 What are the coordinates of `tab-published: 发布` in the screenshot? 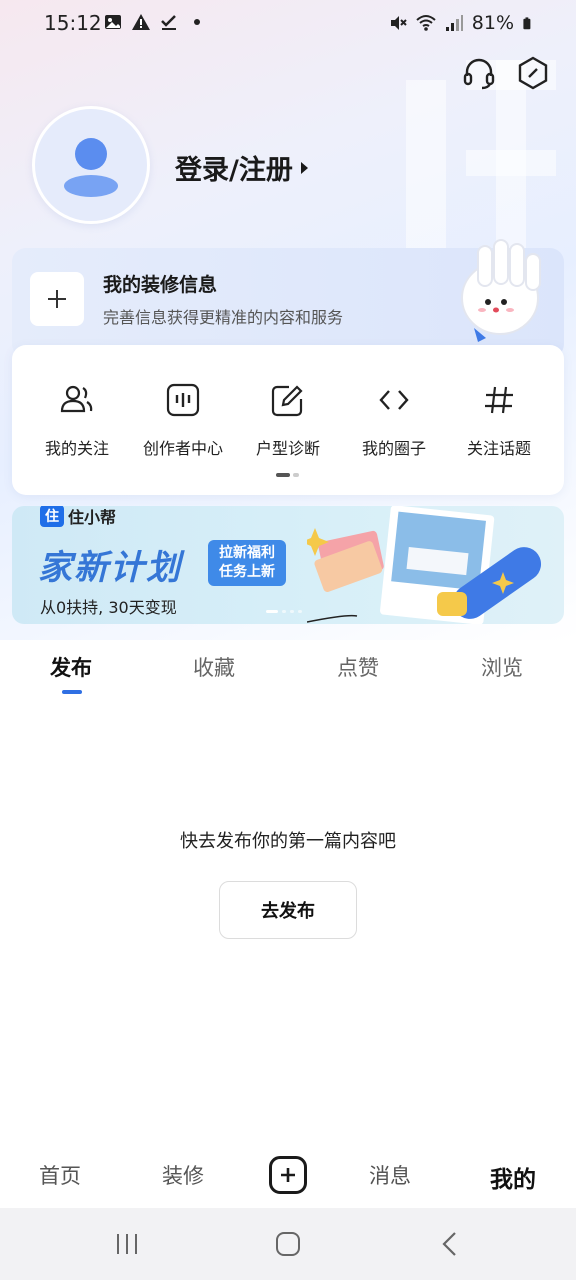 It's located at (71, 667).